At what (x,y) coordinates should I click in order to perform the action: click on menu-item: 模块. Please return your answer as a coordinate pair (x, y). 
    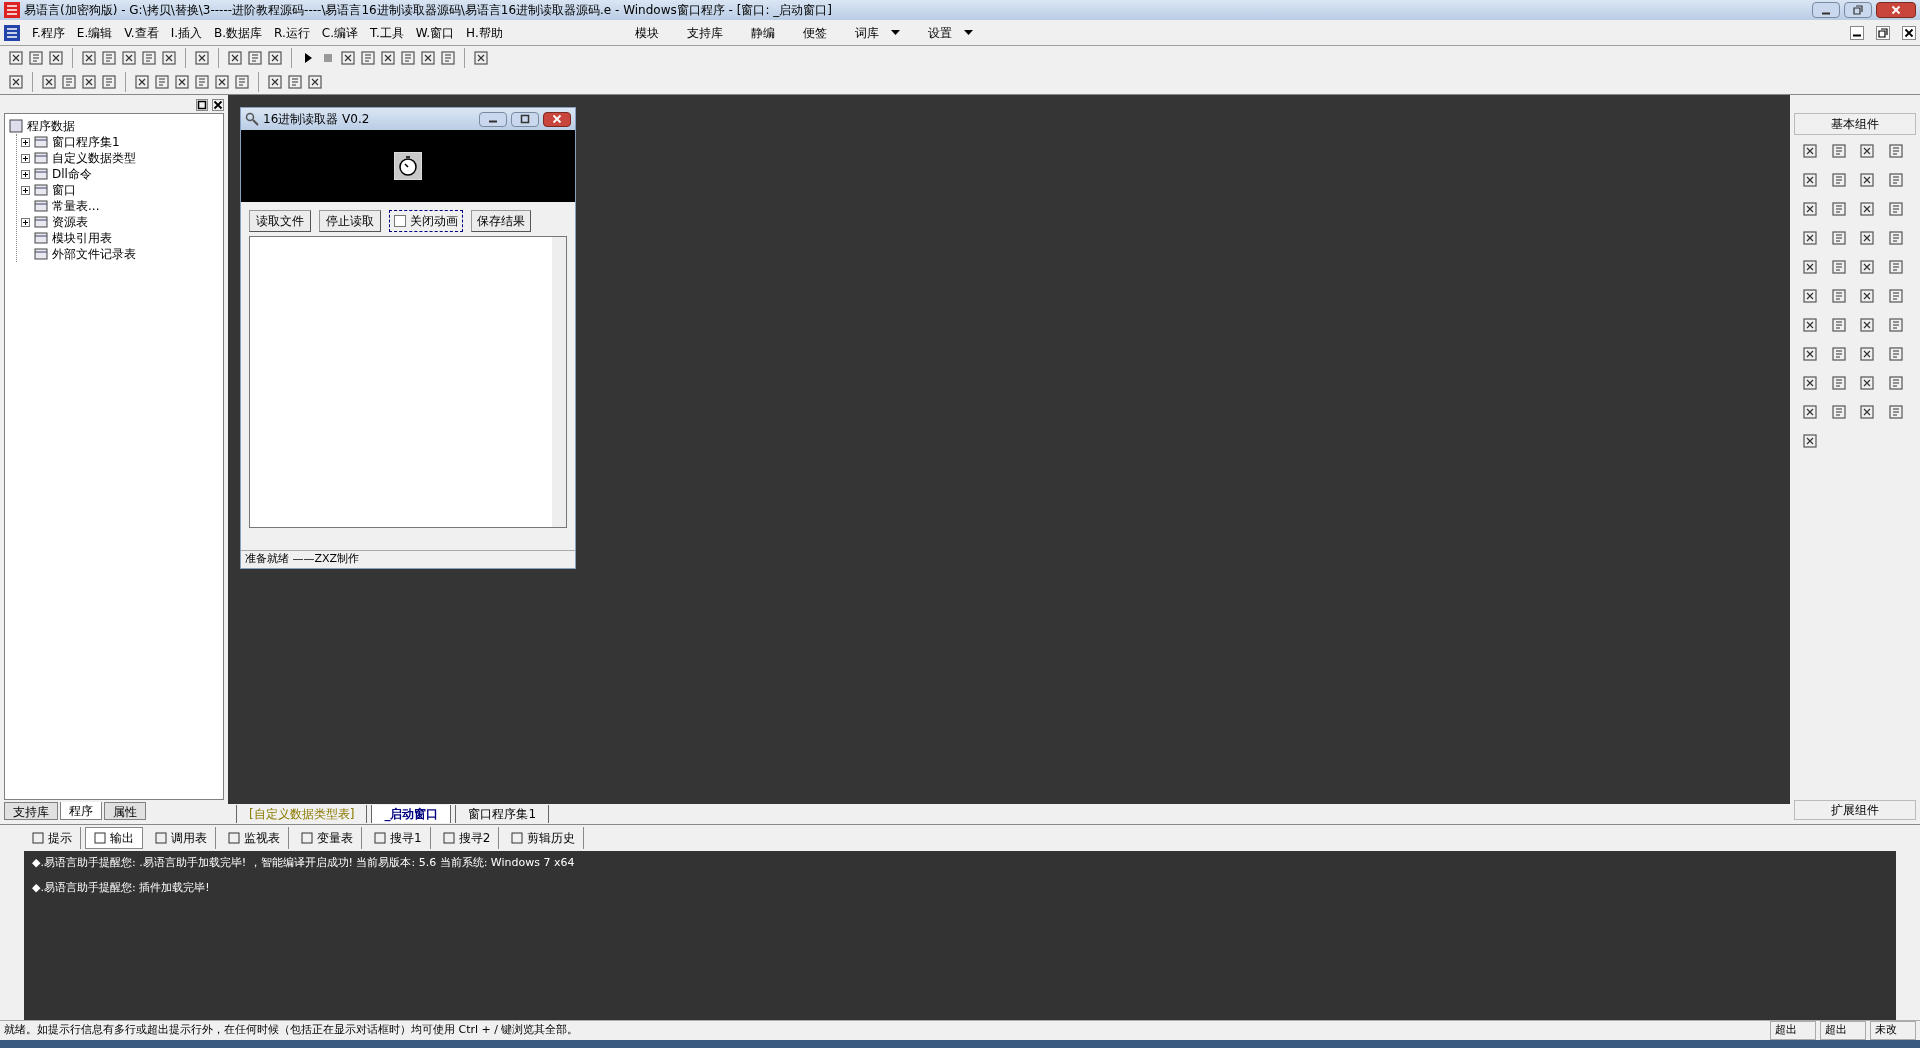
    Looking at the image, I should click on (646, 32).